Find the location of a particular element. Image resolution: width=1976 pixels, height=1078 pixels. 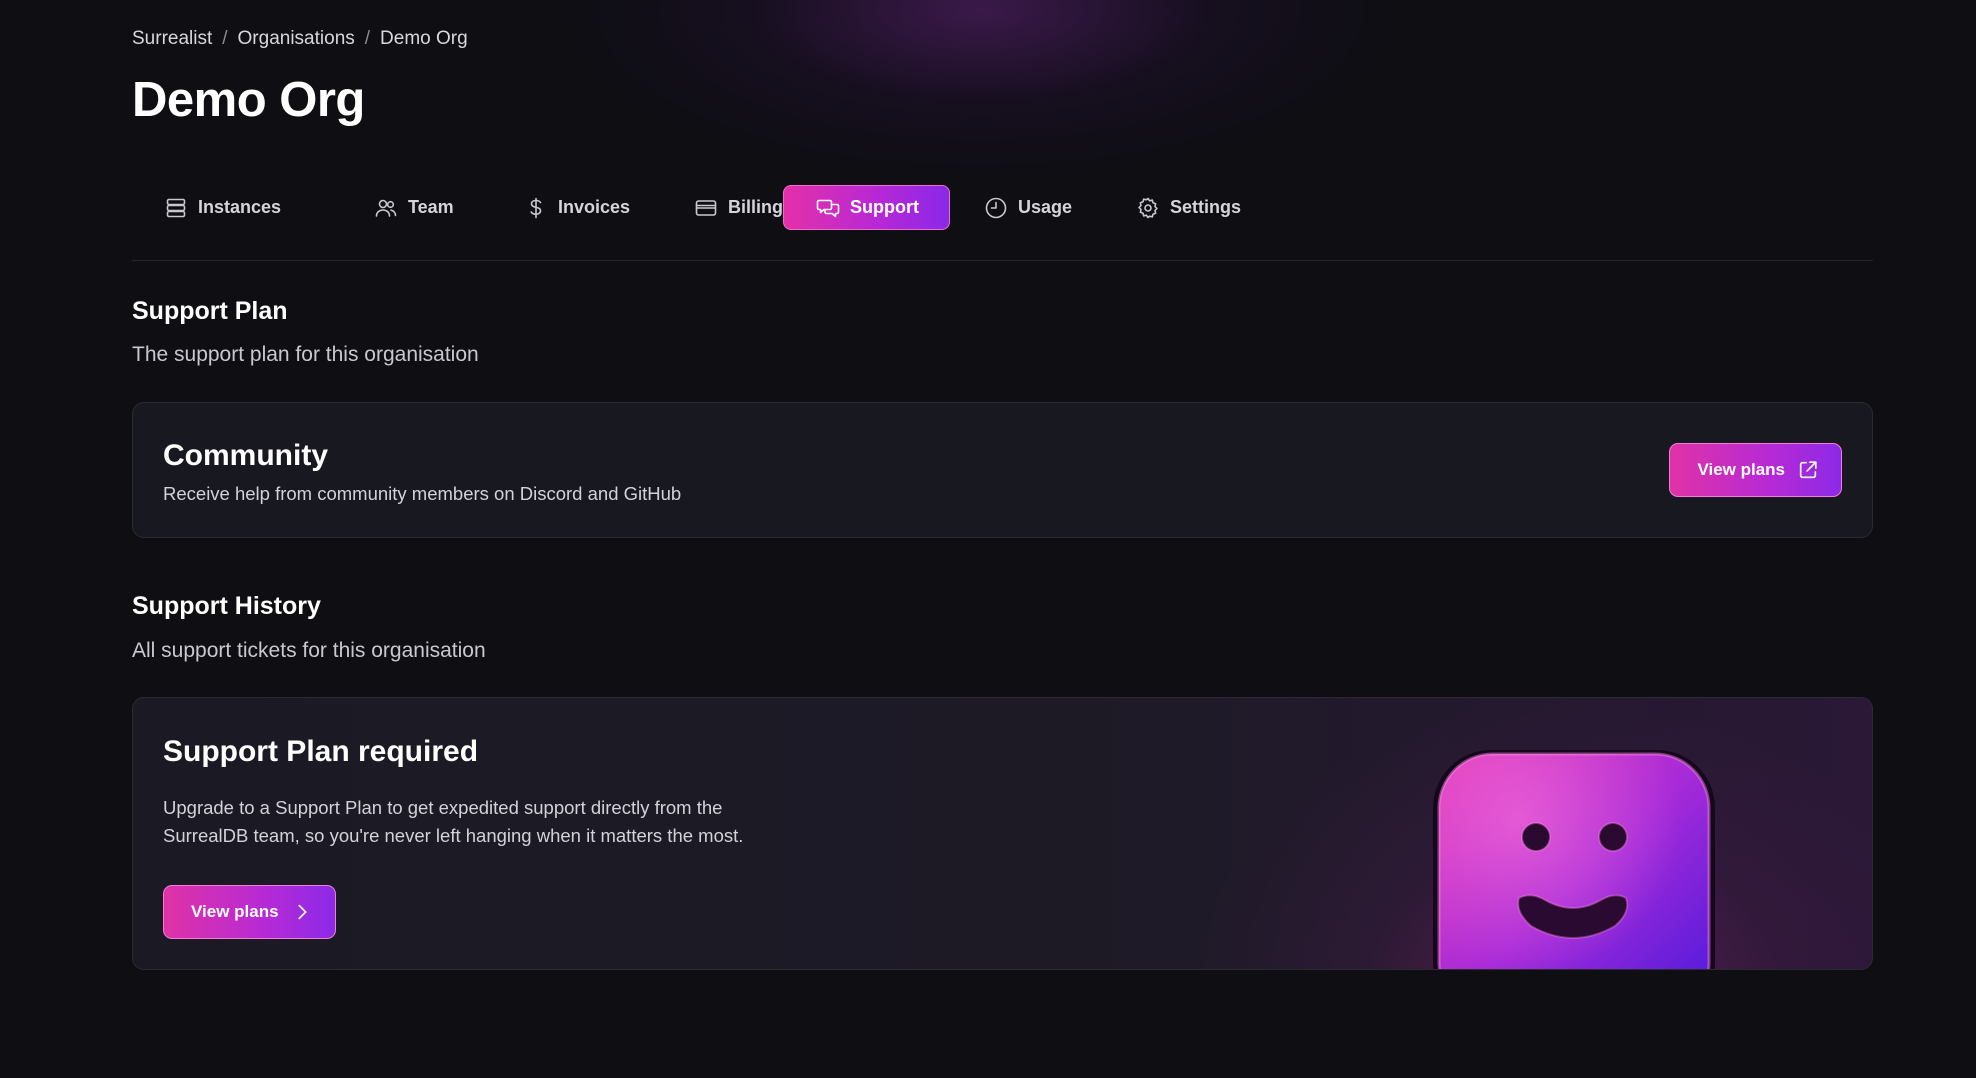

support-plan-heading: Support Plan is located at coordinates (210, 311).